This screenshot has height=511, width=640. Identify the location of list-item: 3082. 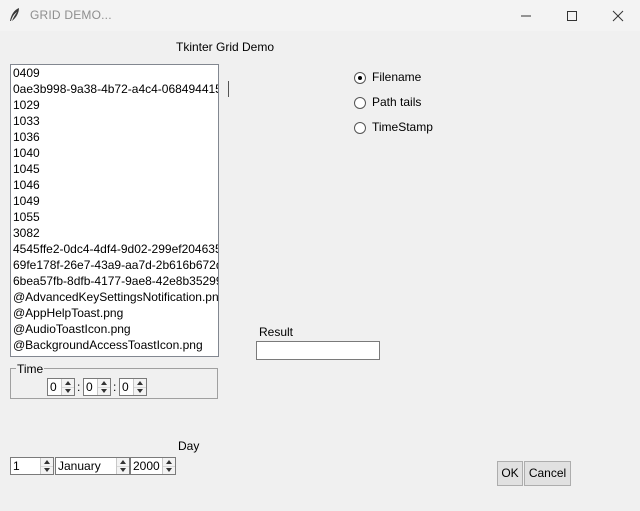
(114, 233).